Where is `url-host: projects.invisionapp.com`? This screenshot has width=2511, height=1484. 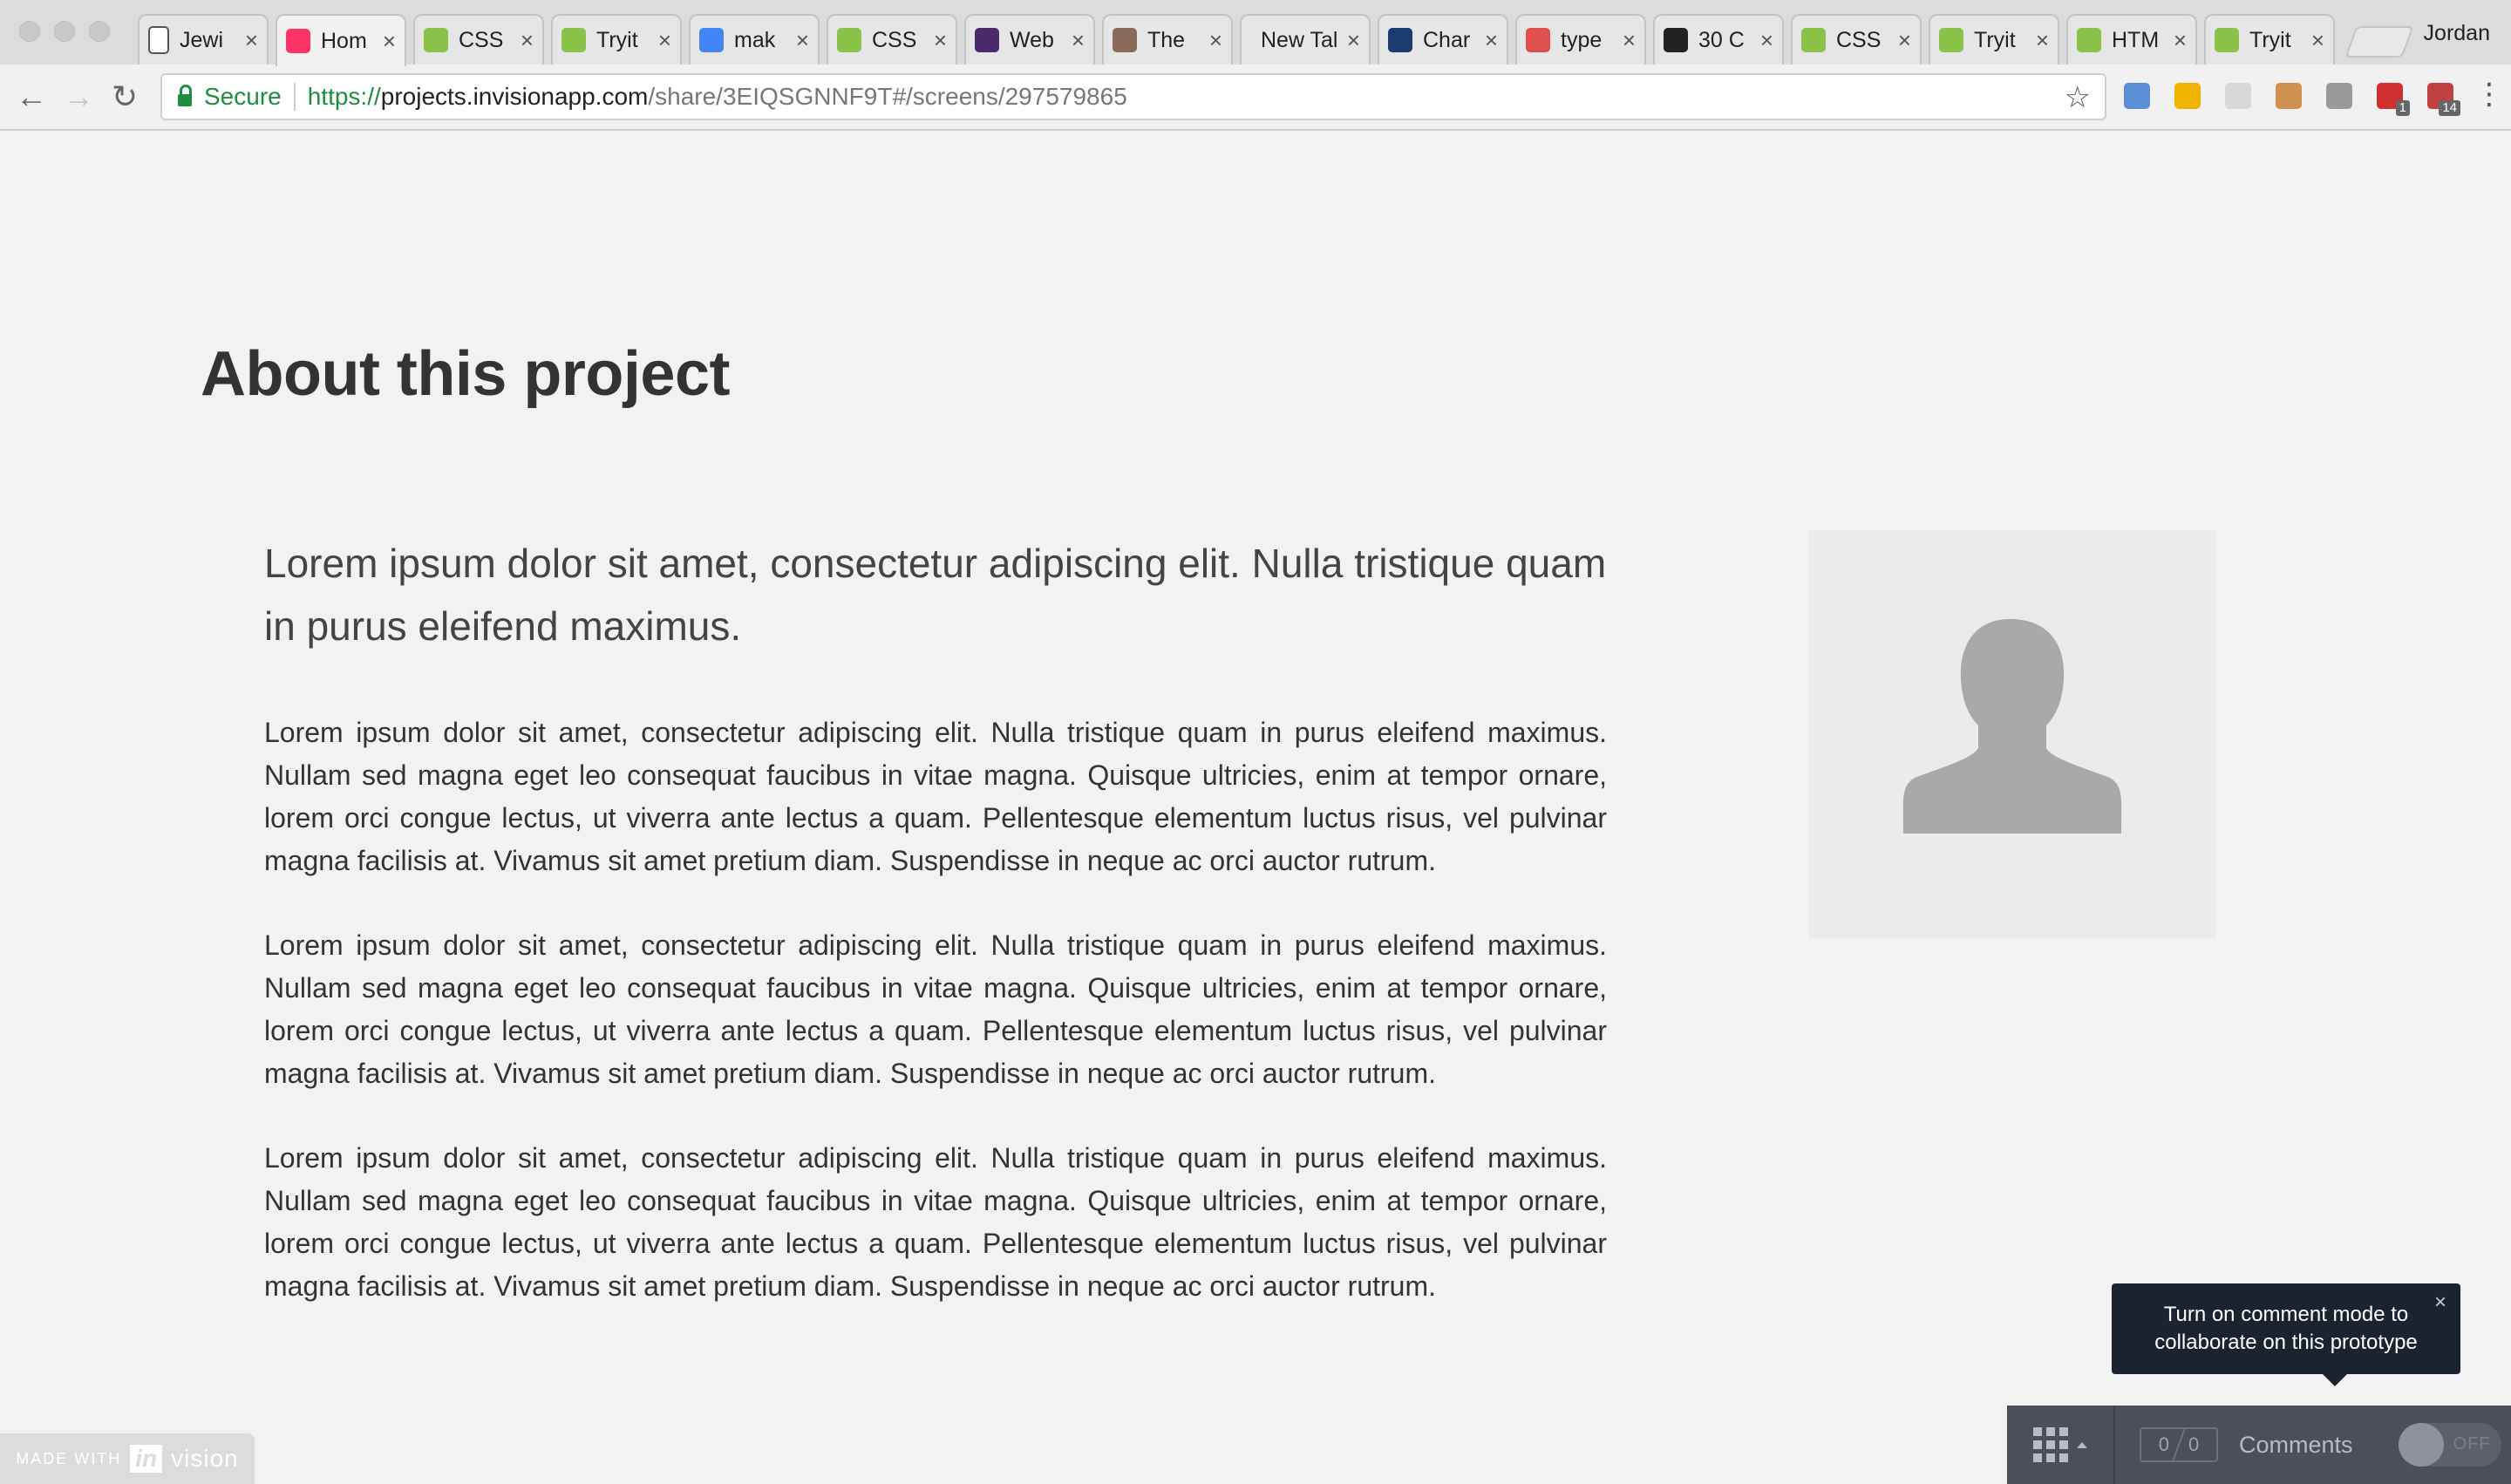
url-host: projects.invisionapp.com is located at coordinates (514, 96).